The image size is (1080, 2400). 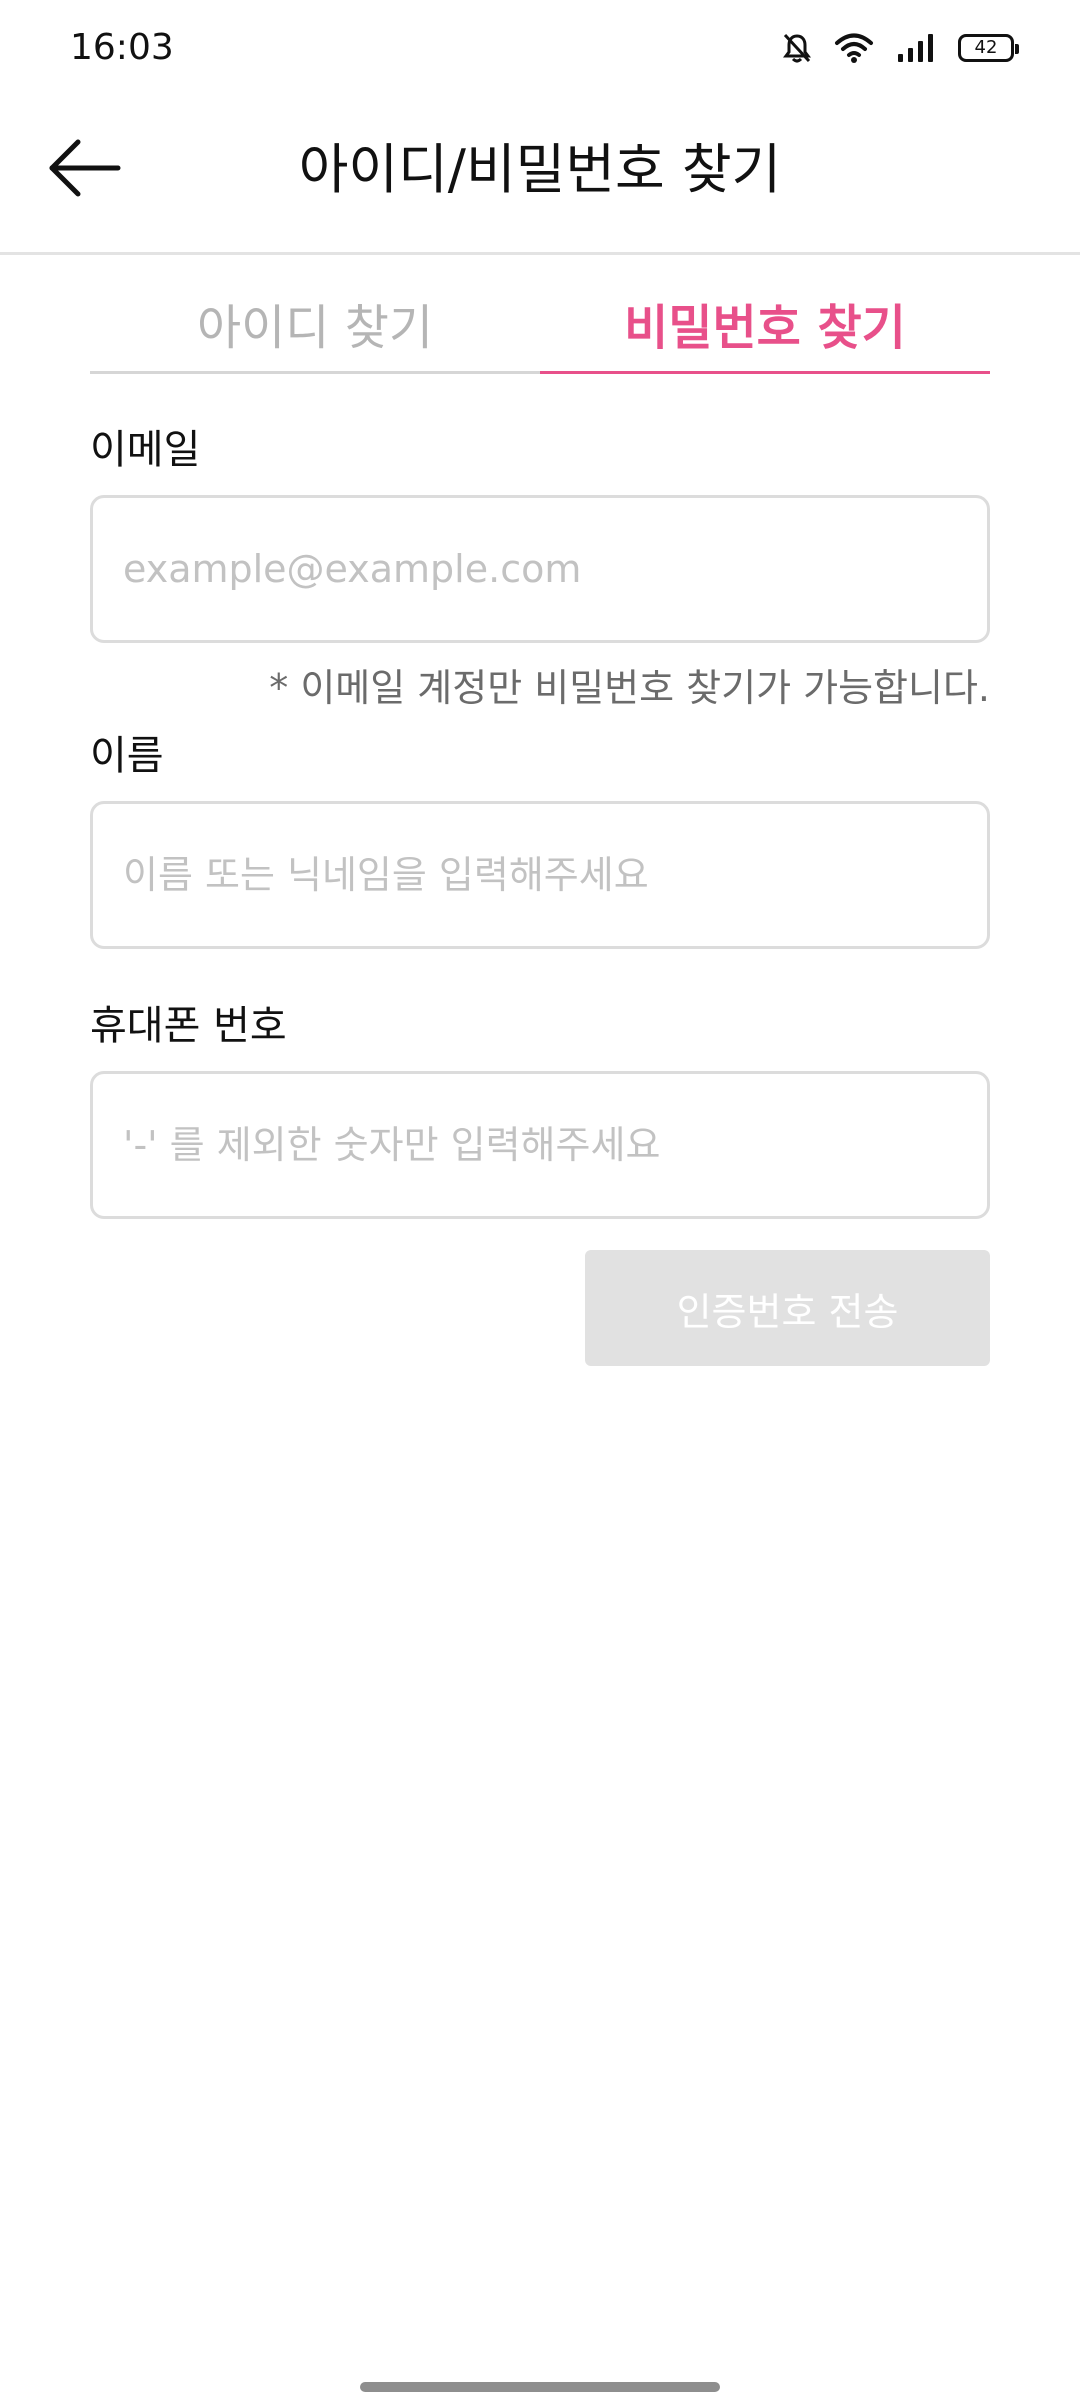 I want to click on header: 아이디/비밀번호 찾기, so click(x=540, y=175).